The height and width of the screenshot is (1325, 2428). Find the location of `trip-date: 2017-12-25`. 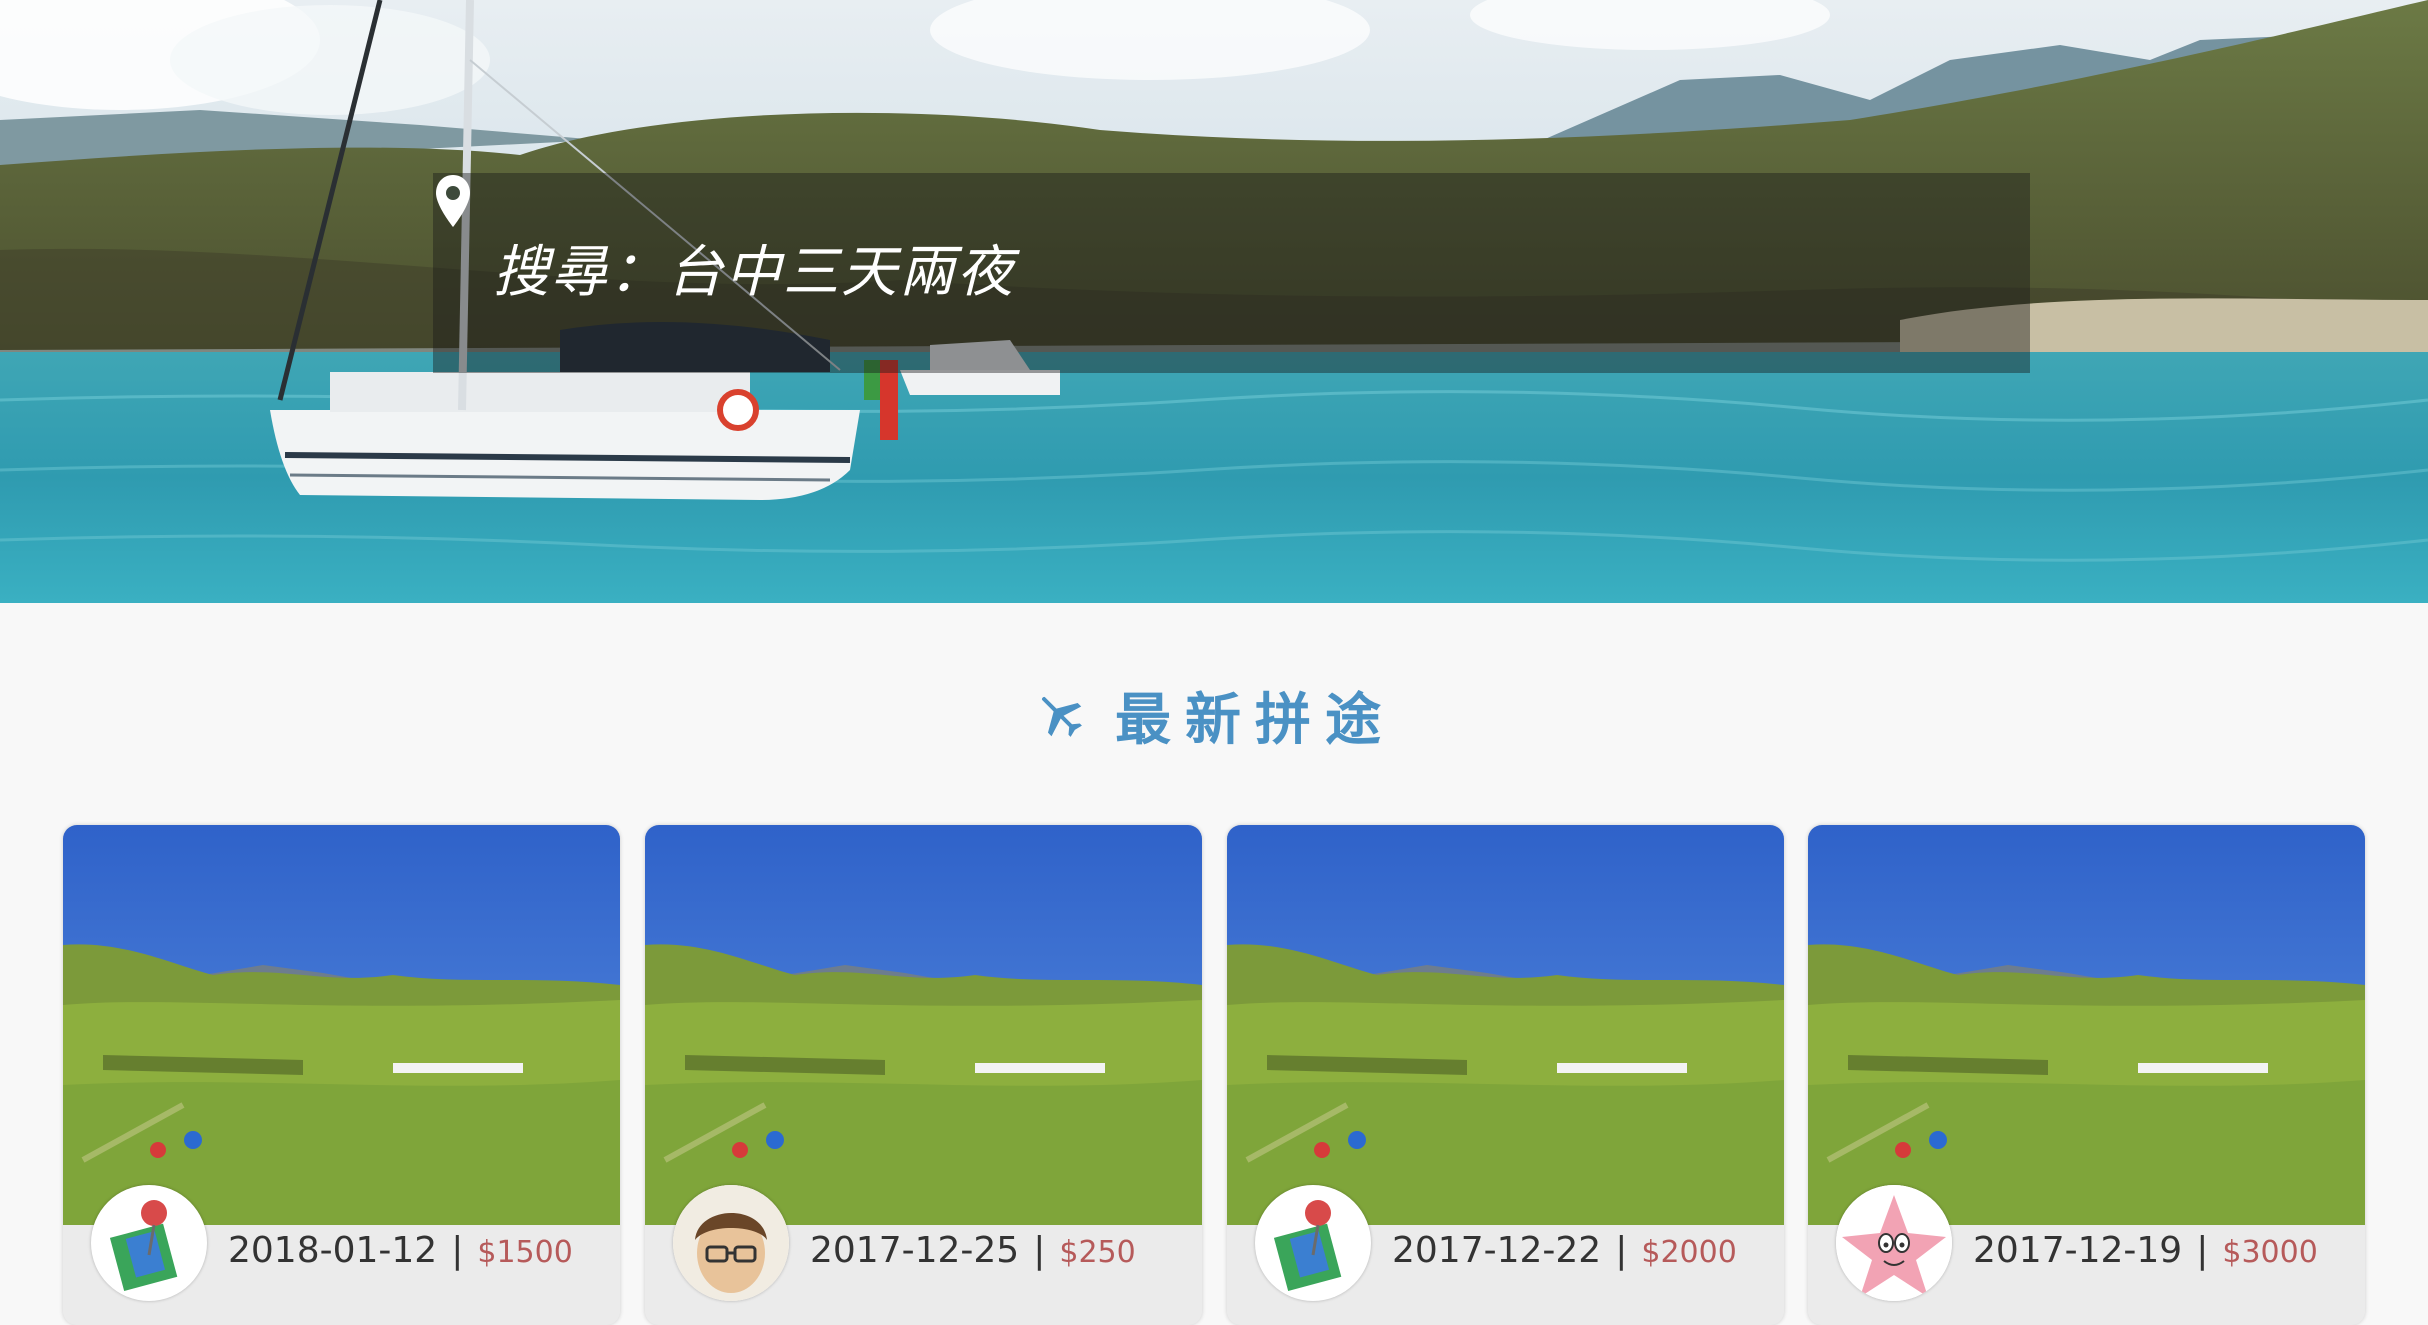

trip-date: 2017-12-25 is located at coordinates (915, 1250).